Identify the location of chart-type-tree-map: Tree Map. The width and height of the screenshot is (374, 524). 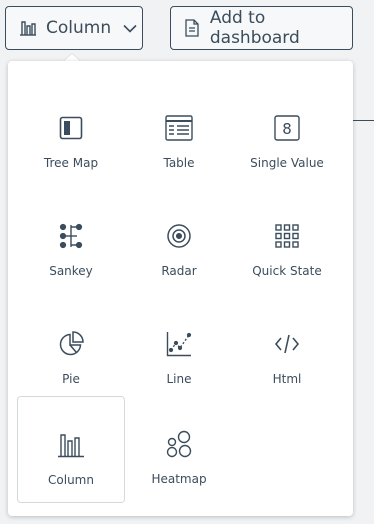
(71, 133).